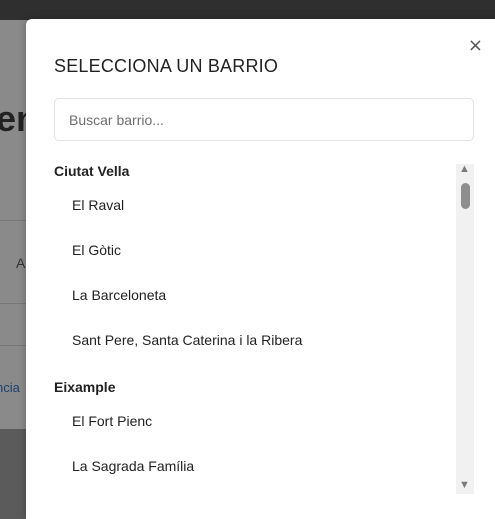 This screenshot has width=495, height=519. Describe the element at coordinates (247, 10) in the screenshot. I see `background-top-bar` at that location.